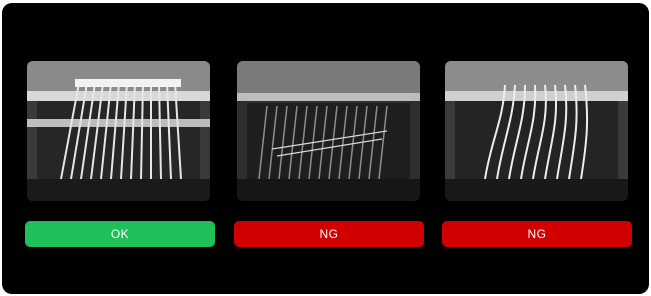  I want to click on status-badge-ng-1: NG, so click(329, 234).